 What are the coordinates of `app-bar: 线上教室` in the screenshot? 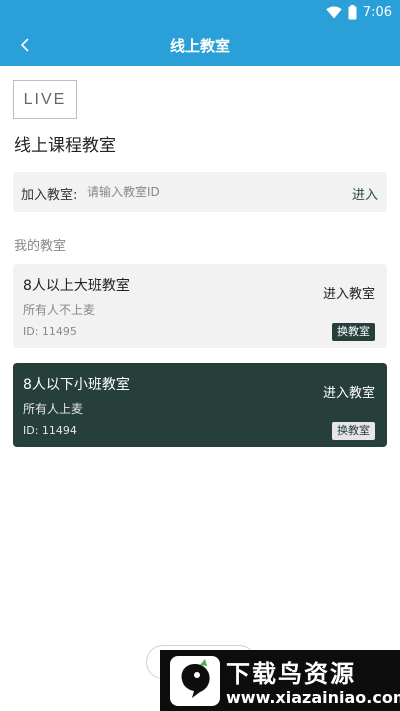 It's located at (200, 45).